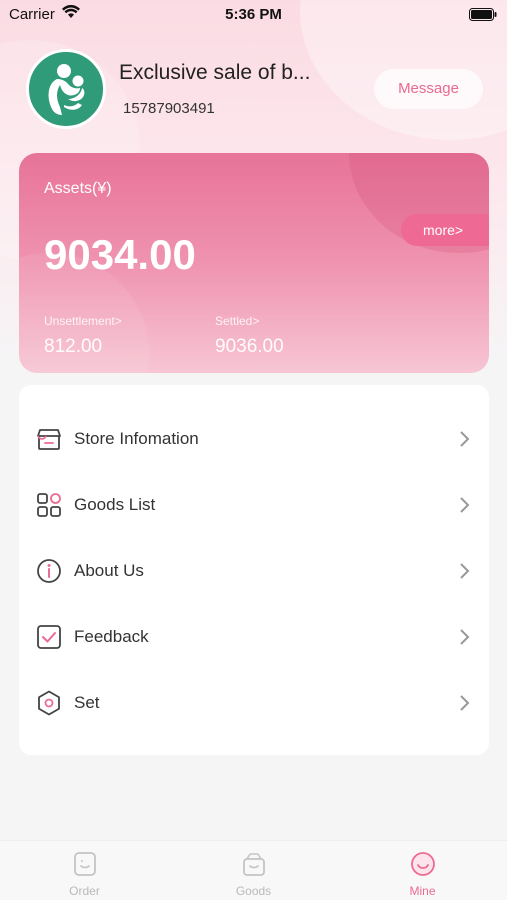 This screenshot has width=507, height=900. Describe the element at coordinates (445, 230) in the screenshot. I see `more-button: more>` at that location.